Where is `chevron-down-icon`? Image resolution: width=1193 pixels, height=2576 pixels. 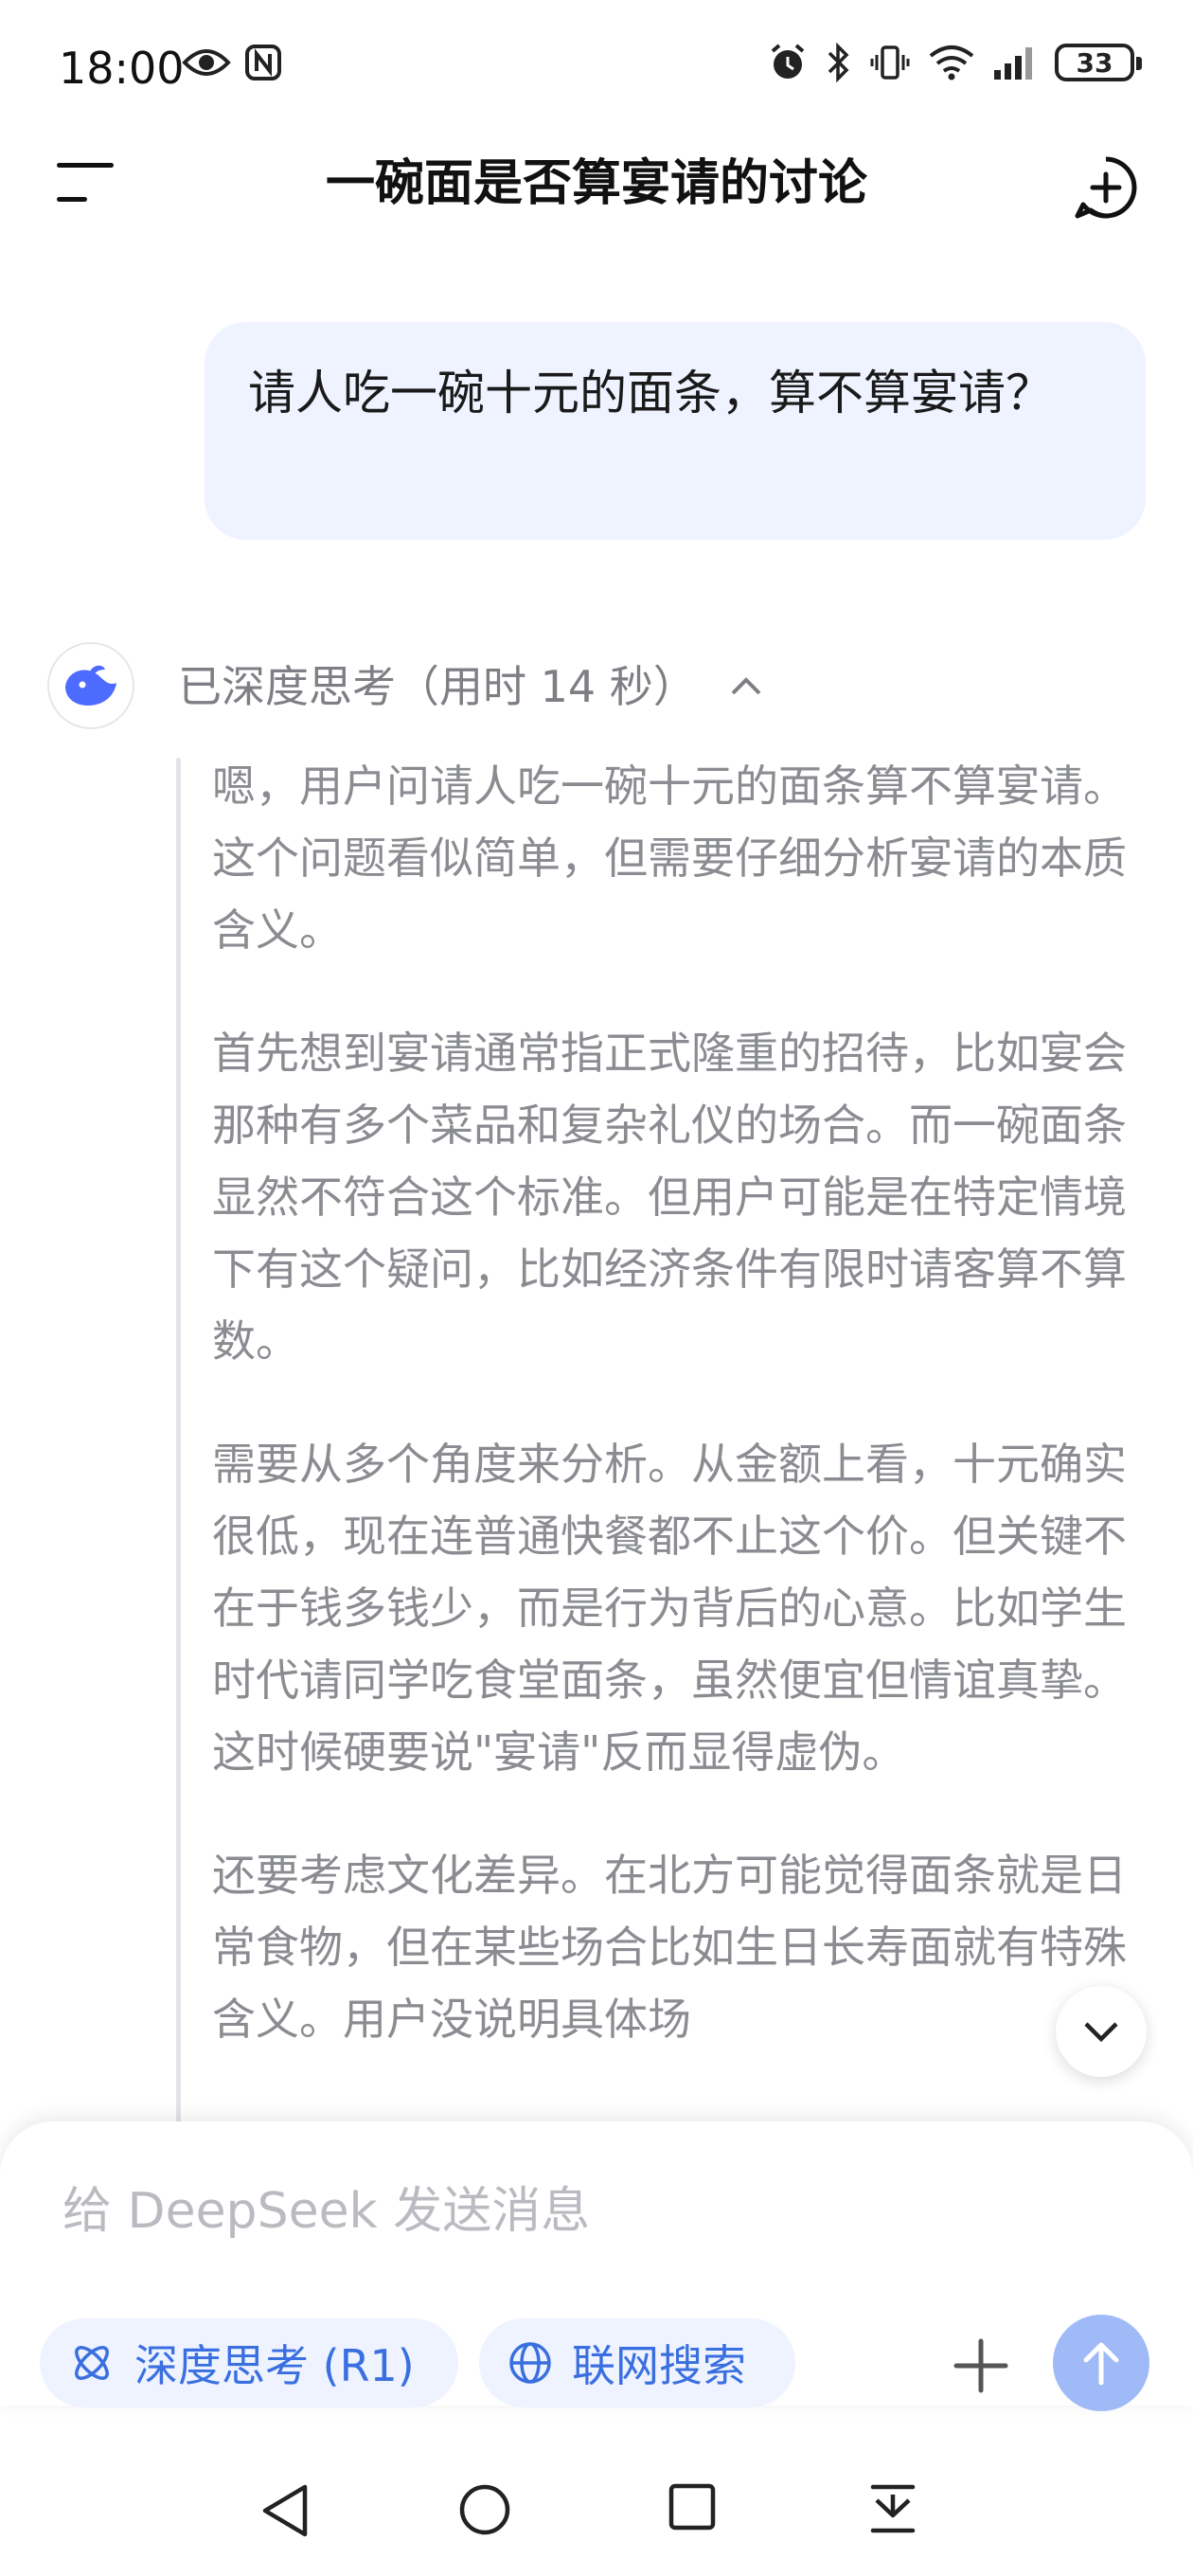 chevron-down-icon is located at coordinates (1101, 2032).